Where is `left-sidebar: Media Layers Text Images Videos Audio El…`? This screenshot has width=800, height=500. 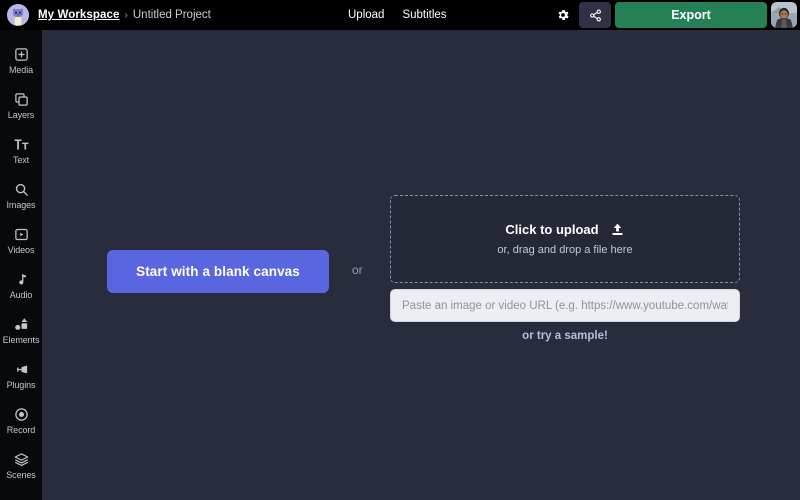
left-sidebar: Media Layers Text Images Videos Audio El… is located at coordinates (21, 265).